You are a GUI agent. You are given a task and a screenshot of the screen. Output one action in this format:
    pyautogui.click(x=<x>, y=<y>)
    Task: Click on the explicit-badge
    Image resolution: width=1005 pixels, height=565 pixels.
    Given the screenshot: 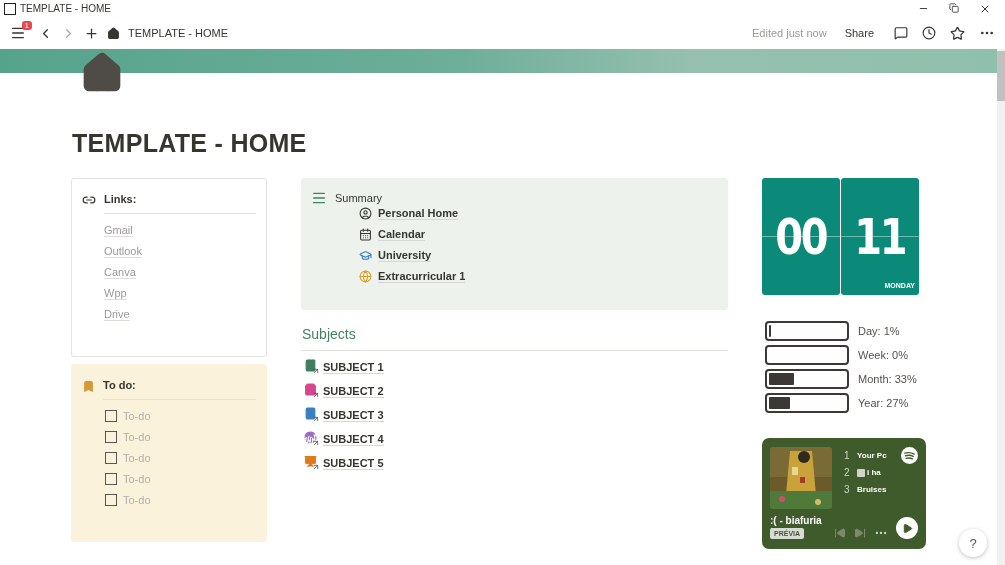 What is the action you would take?
    pyautogui.click(x=861, y=472)
    